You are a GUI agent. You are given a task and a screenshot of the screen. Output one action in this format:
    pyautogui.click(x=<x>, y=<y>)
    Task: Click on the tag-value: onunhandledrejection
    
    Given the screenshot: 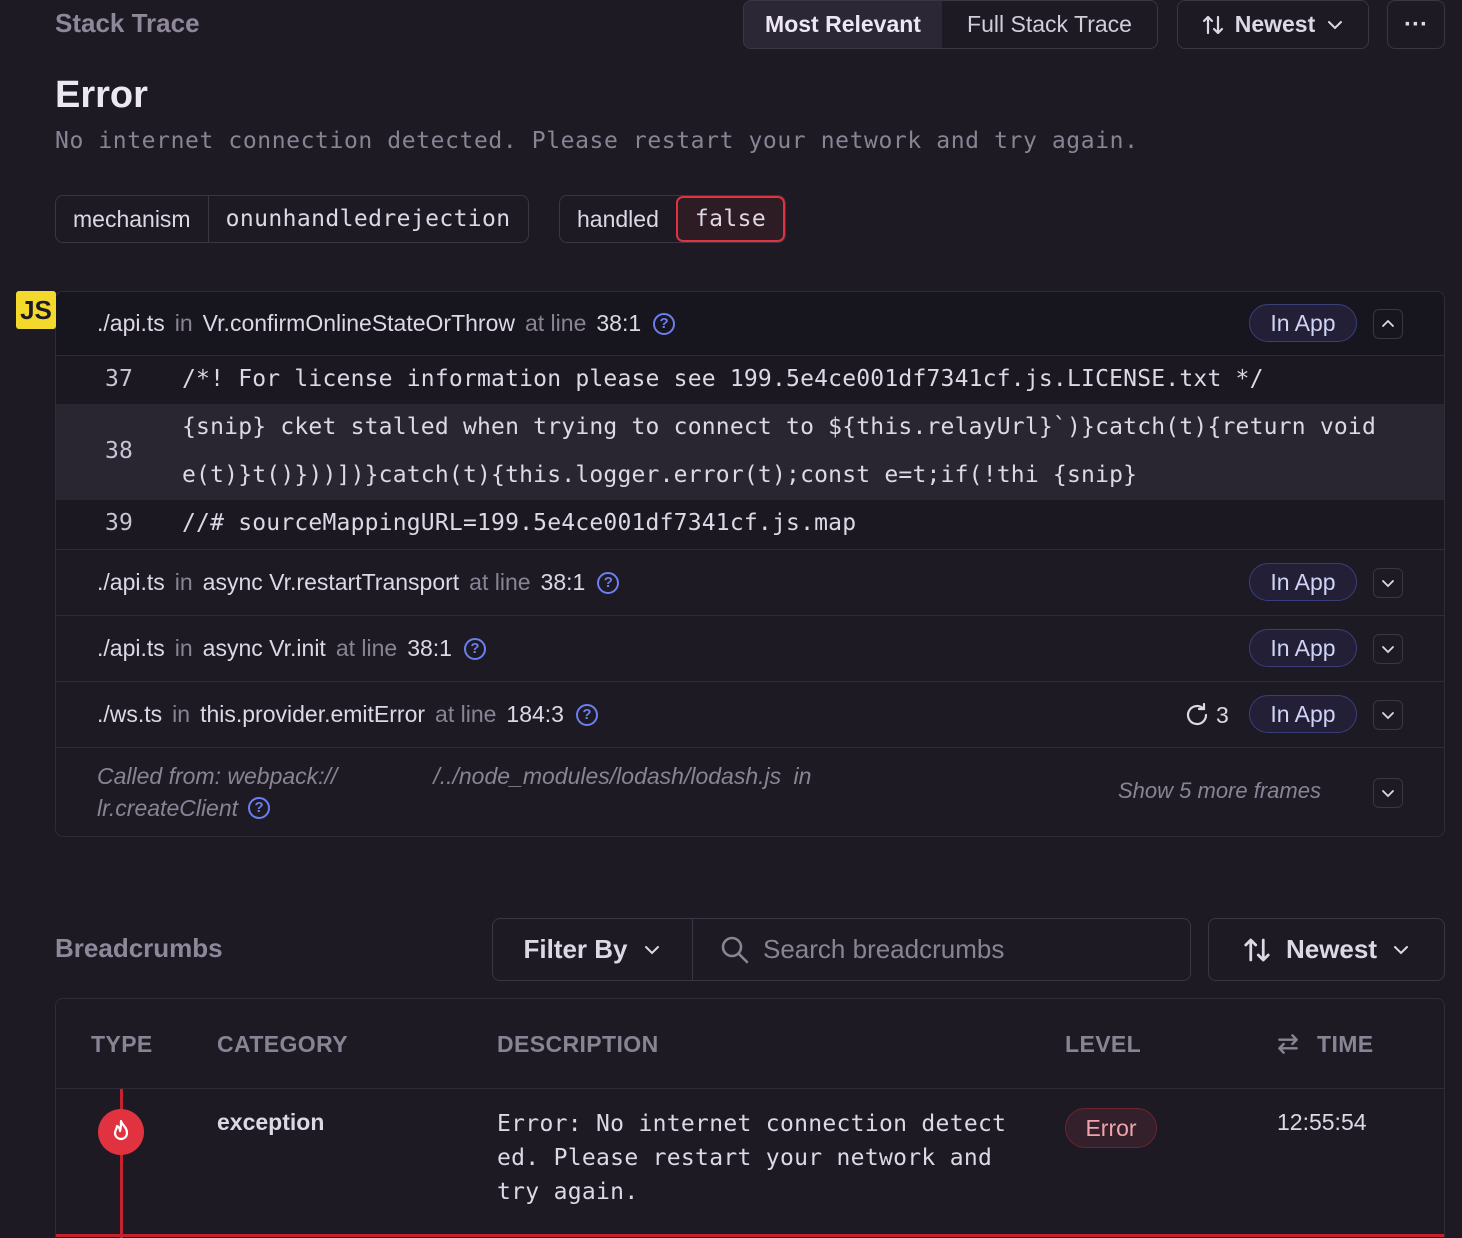 What is the action you would take?
    pyautogui.click(x=367, y=219)
    